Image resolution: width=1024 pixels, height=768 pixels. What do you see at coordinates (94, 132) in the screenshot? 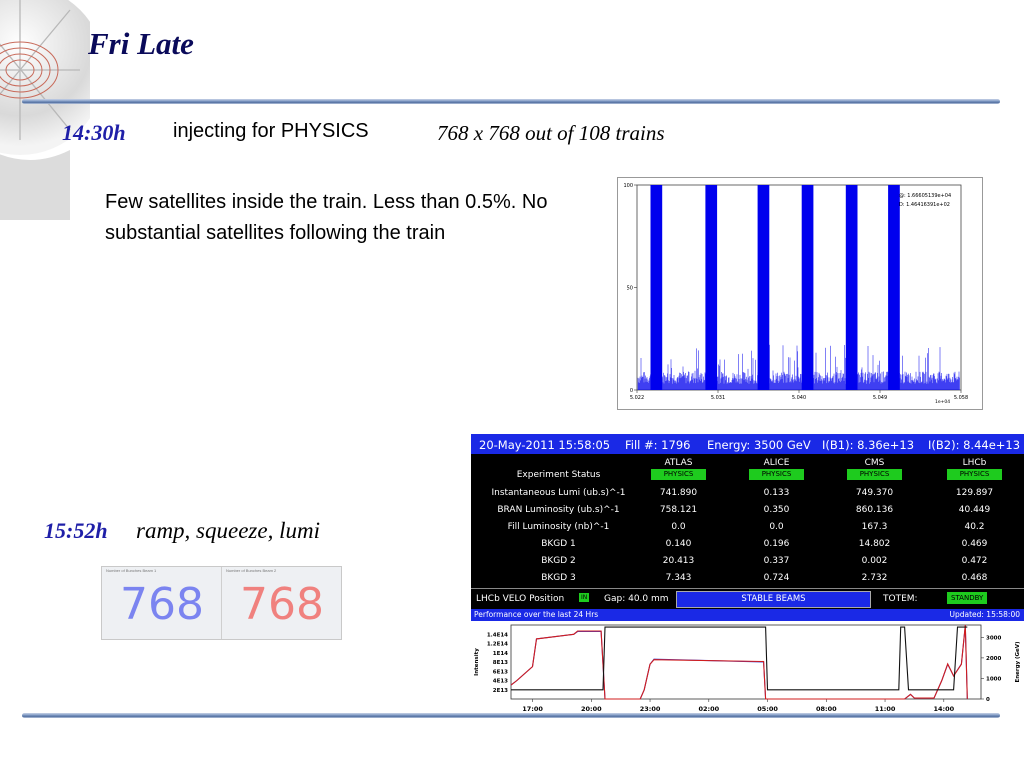
I see `time-label-1: 14:30h` at bounding box center [94, 132].